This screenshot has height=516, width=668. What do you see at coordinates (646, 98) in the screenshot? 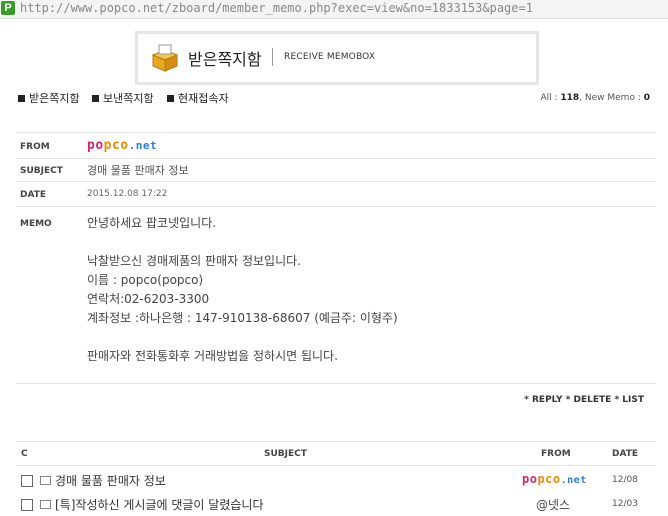
I see `new-memo-value: 0` at bounding box center [646, 98].